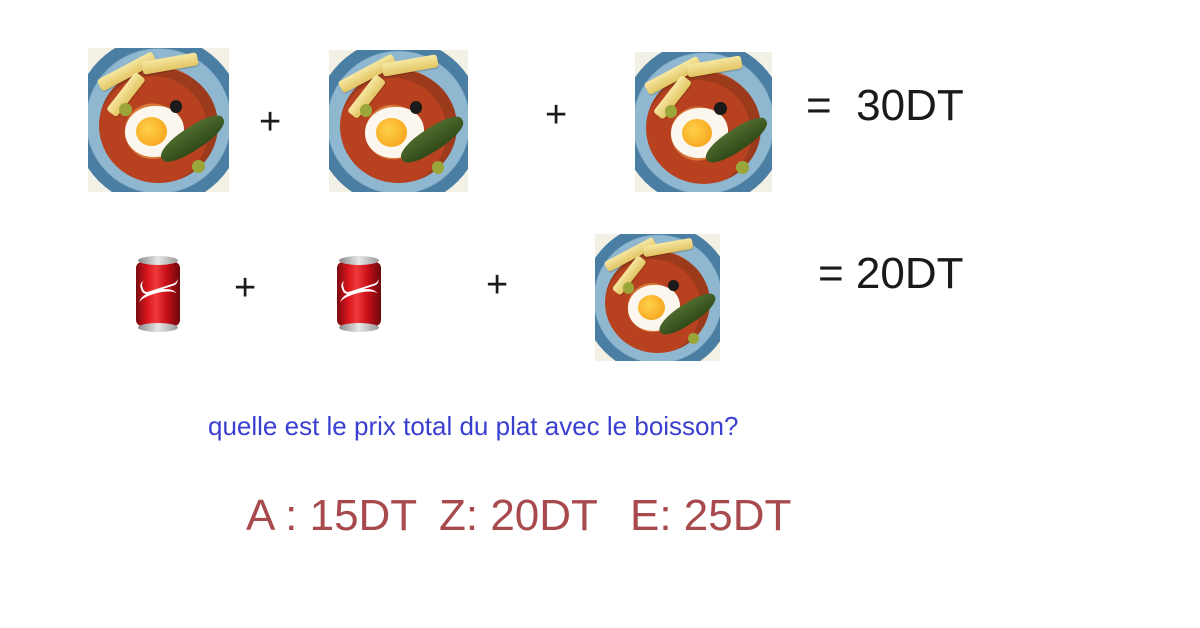 The image size is (1200, 628). Describe the element at coordinates (331, 516) in the screenshot. I see `answer-option-a: A : 15DT` at that location.